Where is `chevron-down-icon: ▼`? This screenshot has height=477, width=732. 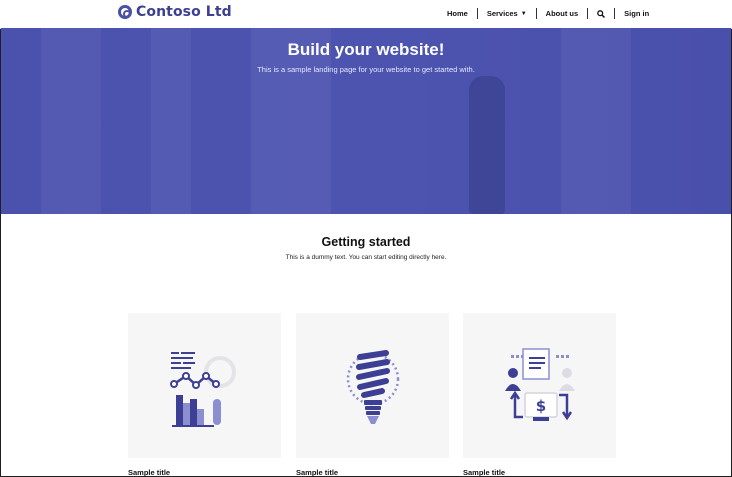 chevron-down-icon: ▼ is located at coordinates (523, 13).